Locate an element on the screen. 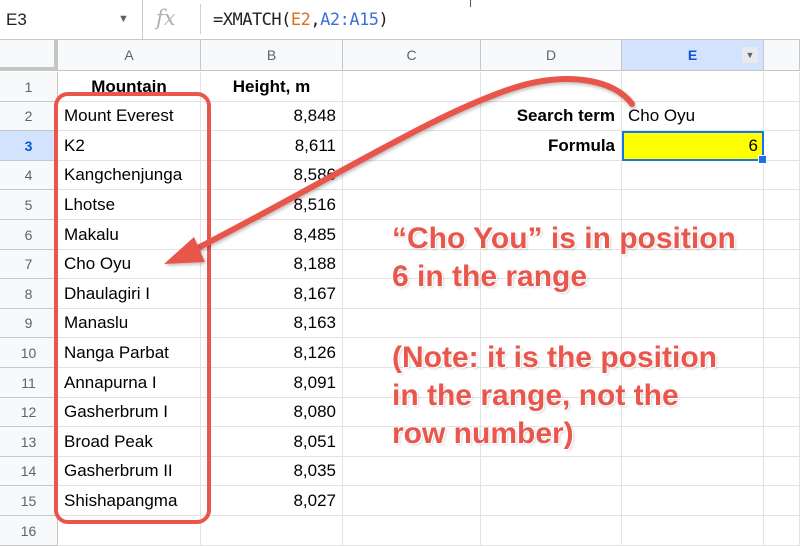  mountain-height-cell: 8,126 is located at coordinates (272, 353).